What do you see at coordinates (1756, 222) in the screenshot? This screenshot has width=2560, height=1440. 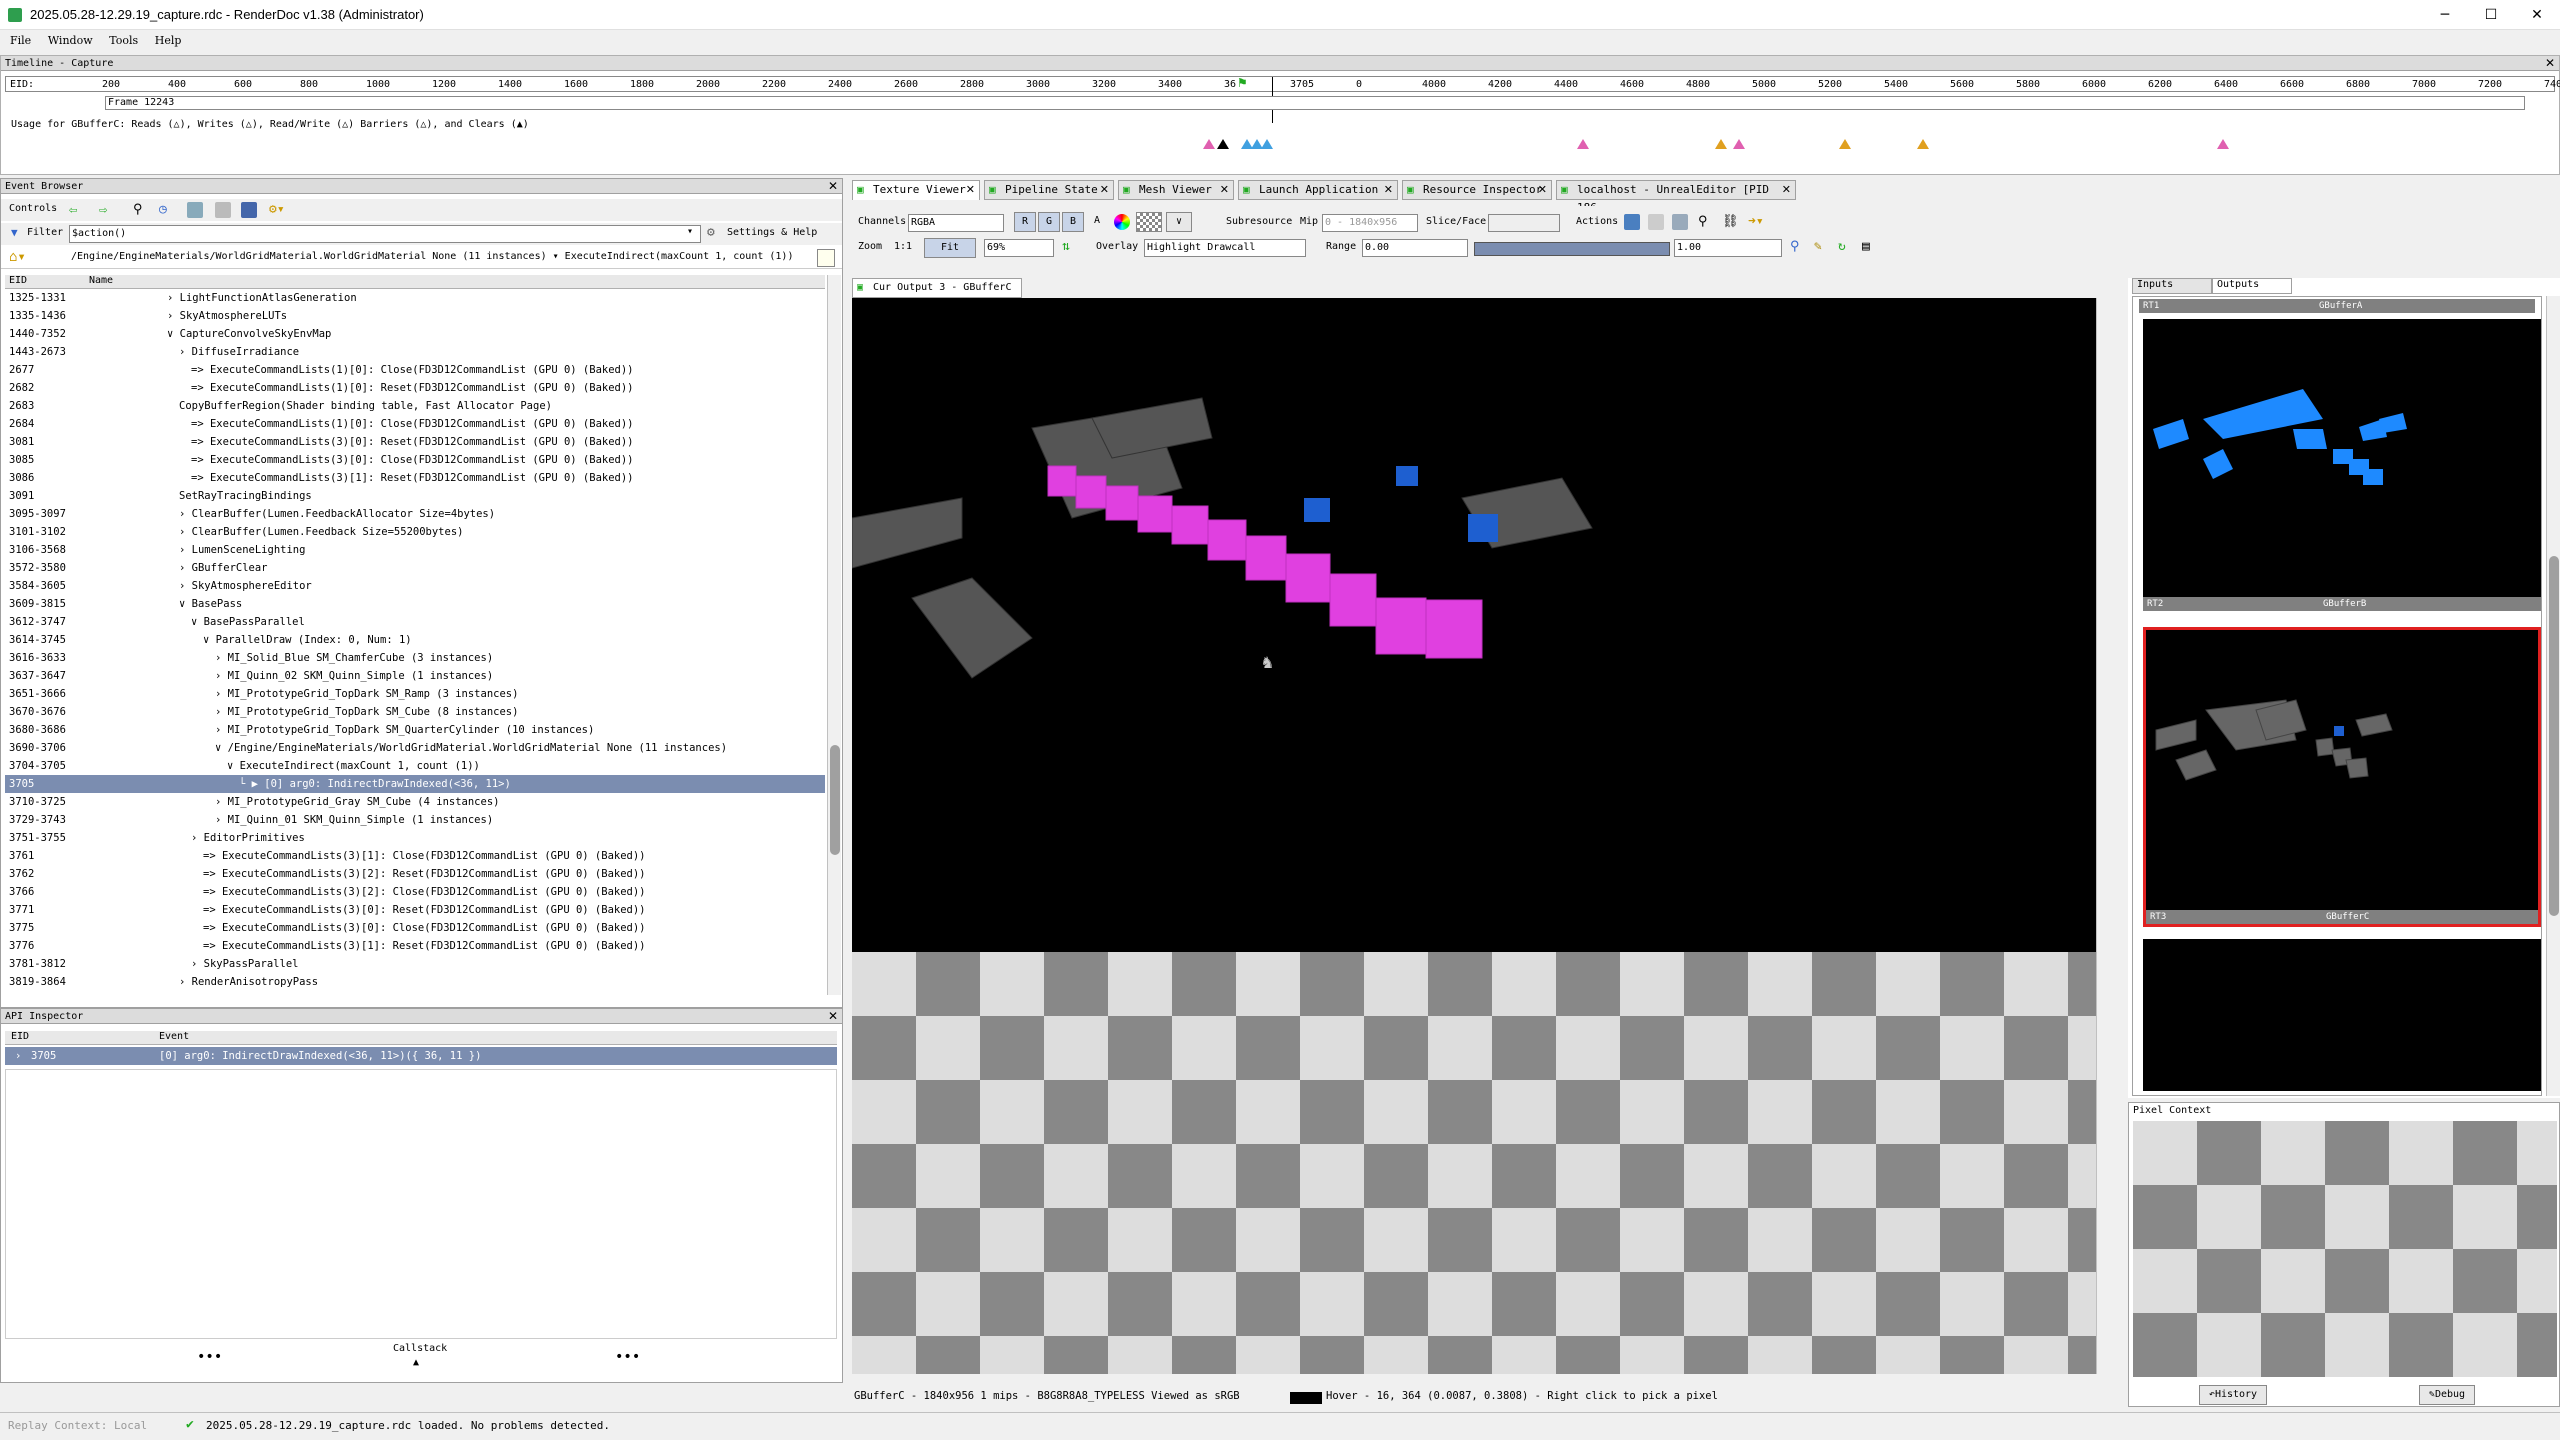 I see `goto-arrow-icon: ➜▾` at bounding box center [1756, 222].